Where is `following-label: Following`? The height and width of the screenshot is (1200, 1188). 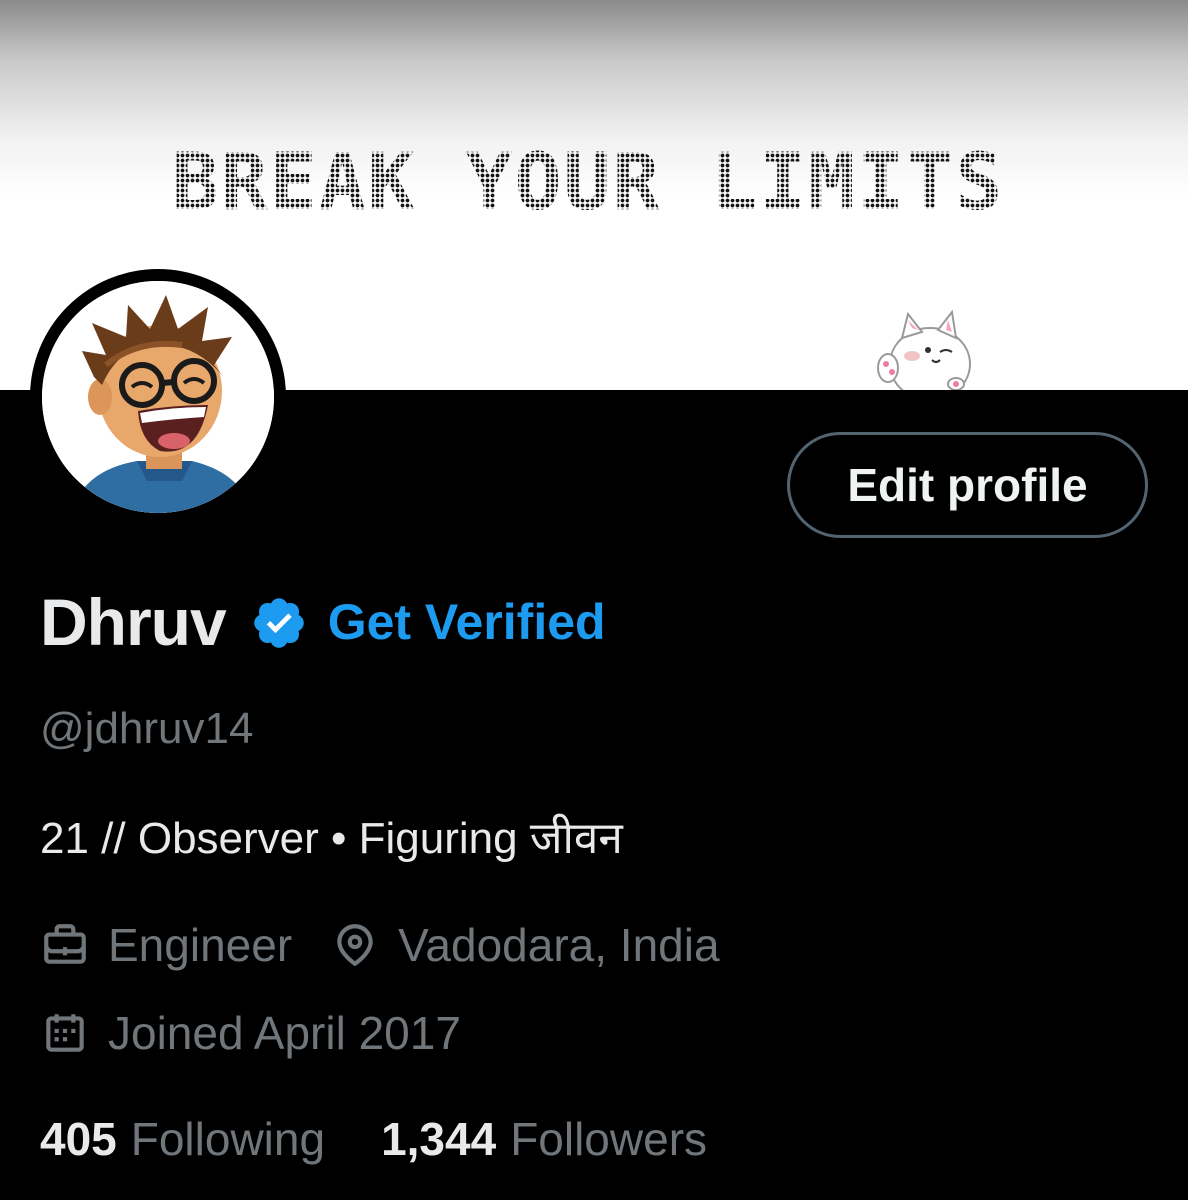
following-label: Following is located at coordinates (228, 1139).